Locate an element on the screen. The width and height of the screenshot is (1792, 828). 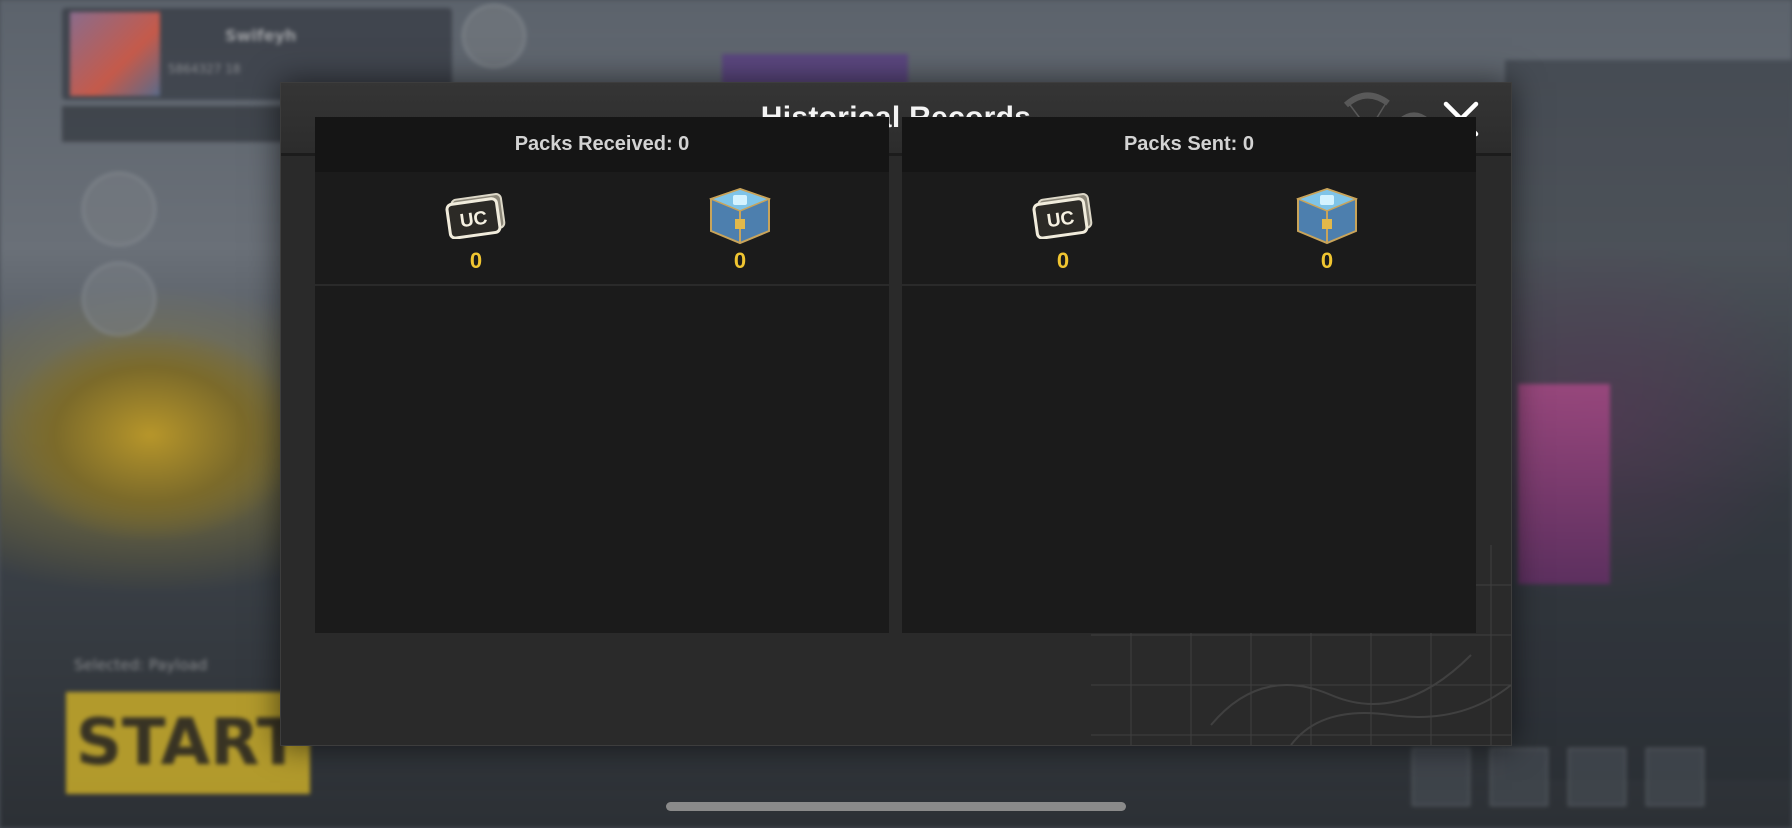
packs-sent-items: UC 0 0 is located at coordinates (1189, 229).